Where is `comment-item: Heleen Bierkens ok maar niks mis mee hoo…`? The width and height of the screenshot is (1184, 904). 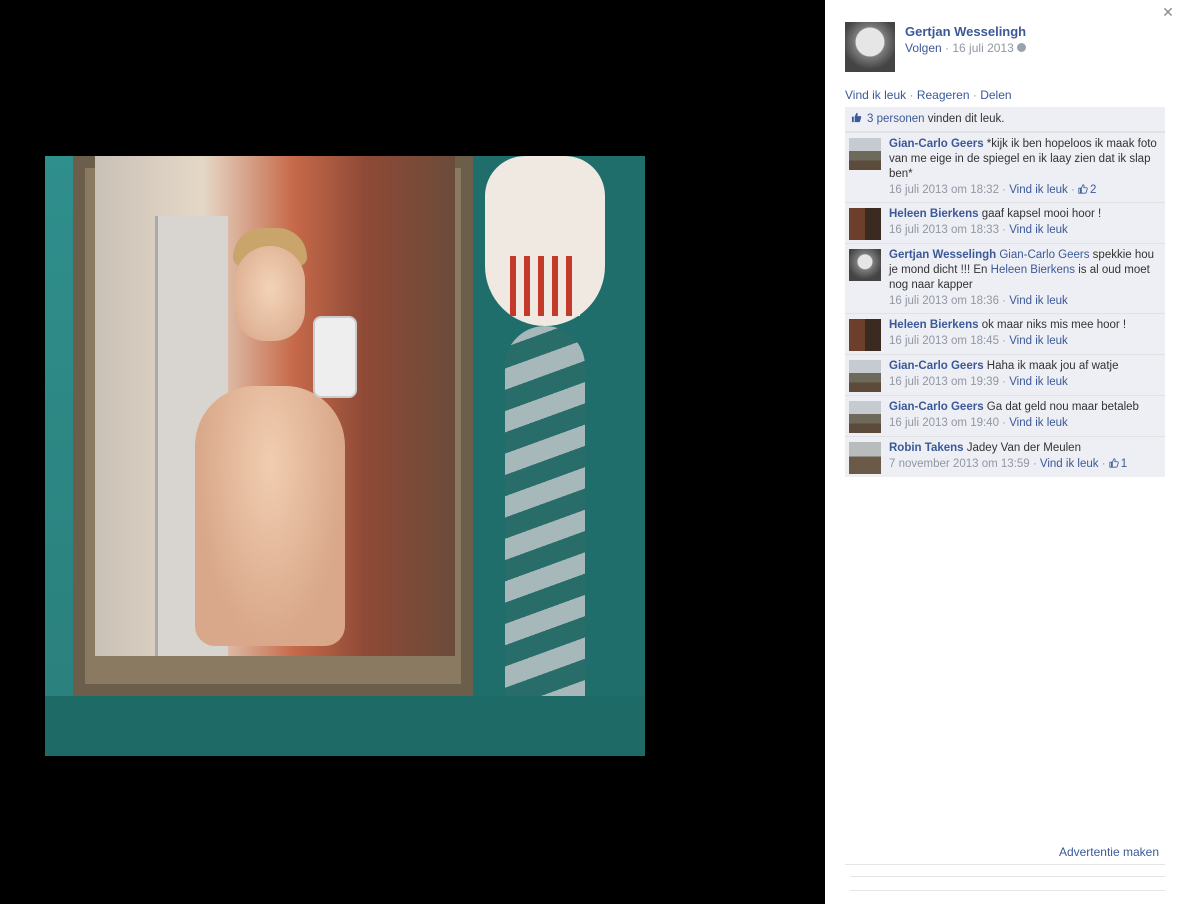 comment-item: Heleen Bierkens ok maar niks mis mee hoo… is located at coordinates (1005, 333).